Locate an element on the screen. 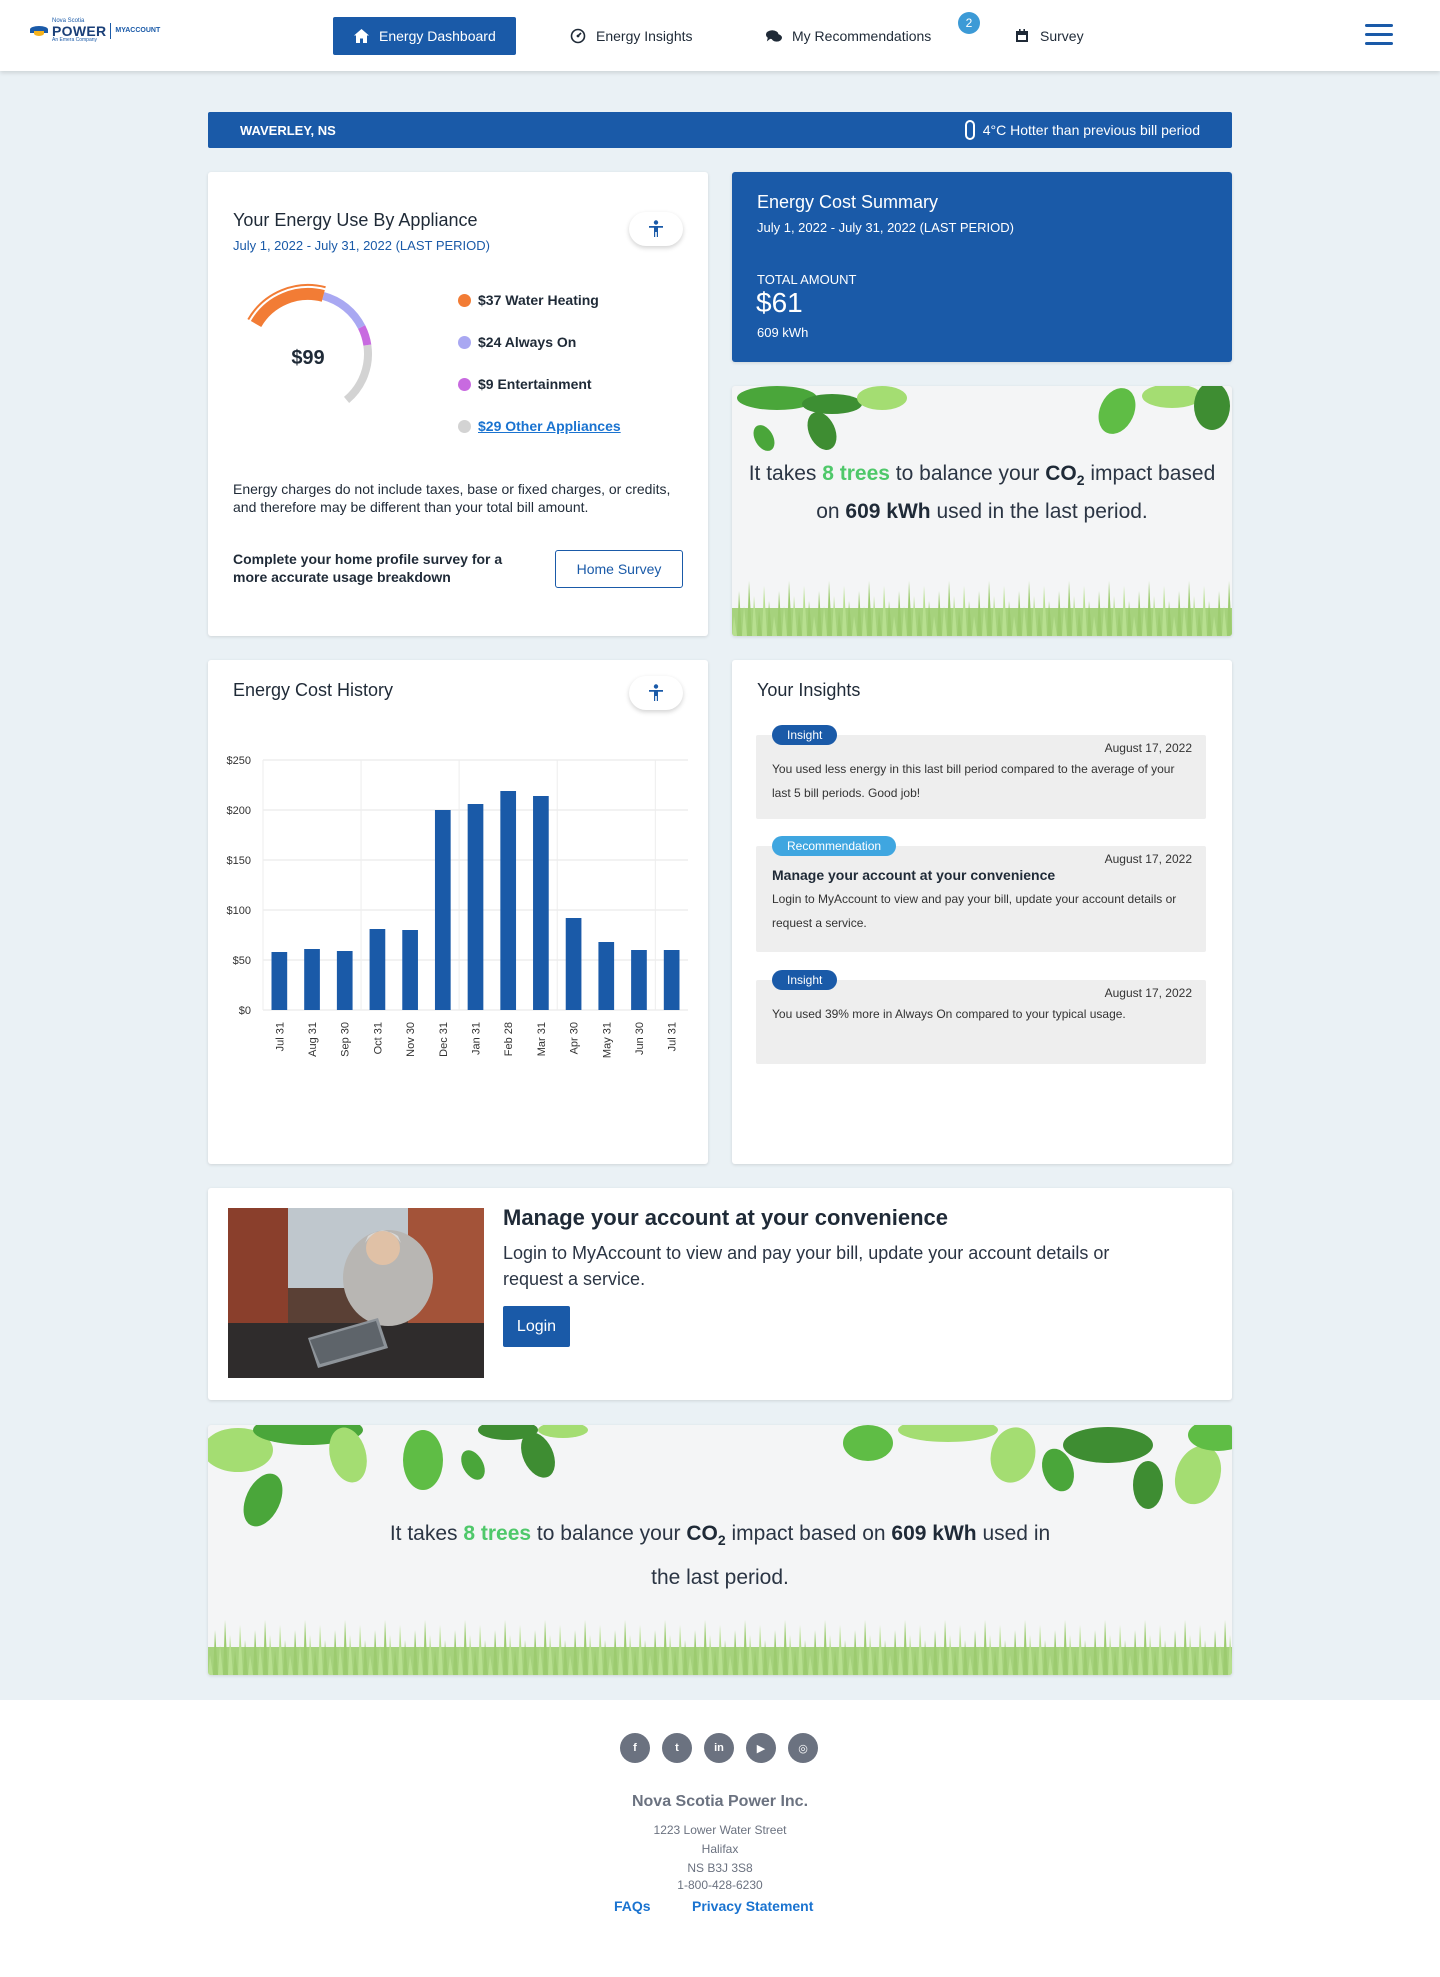 The image size is (1440, 1977). x-tick-label: Jun 30 is located at coordinates (640, 1038).